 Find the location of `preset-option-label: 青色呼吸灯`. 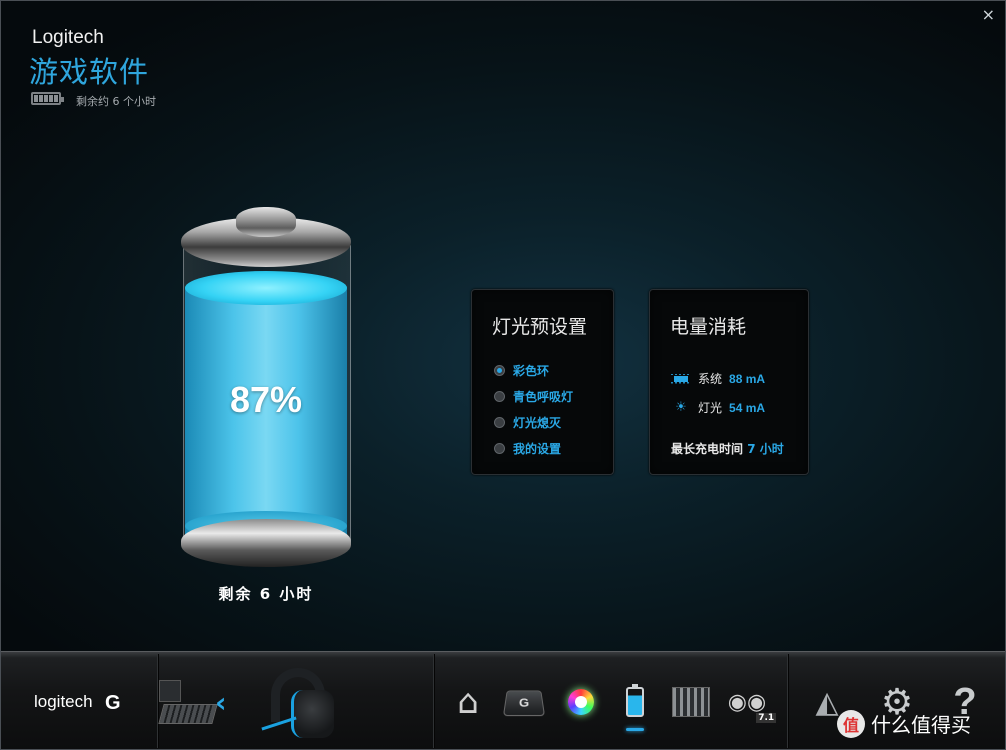

preset-option-label: 青色呼吸灯 is located at coordinates (543, 397).